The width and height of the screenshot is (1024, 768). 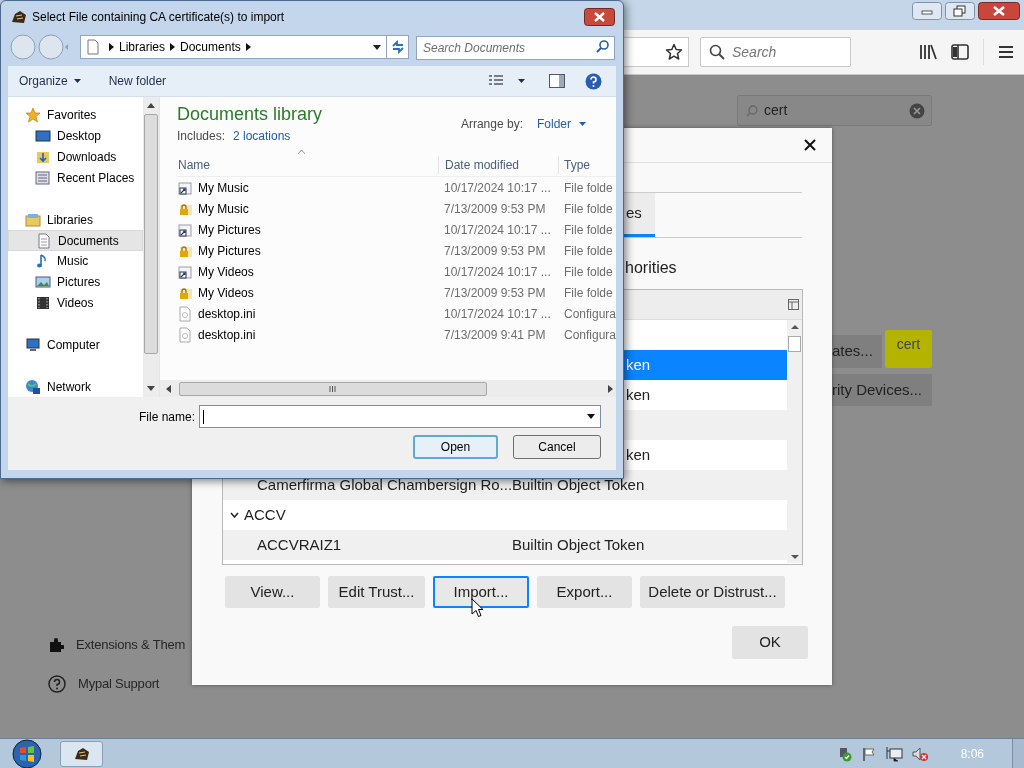 I want to click on navigation-item: Music, so click(x=75, y=261).